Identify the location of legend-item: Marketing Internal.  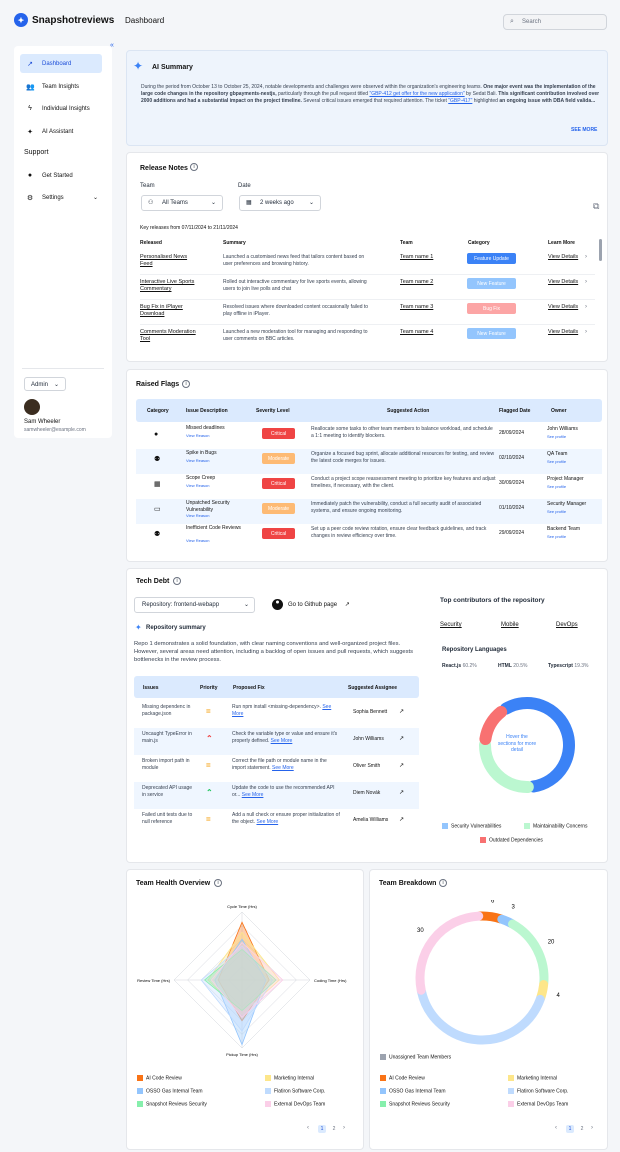
(289, 1078).